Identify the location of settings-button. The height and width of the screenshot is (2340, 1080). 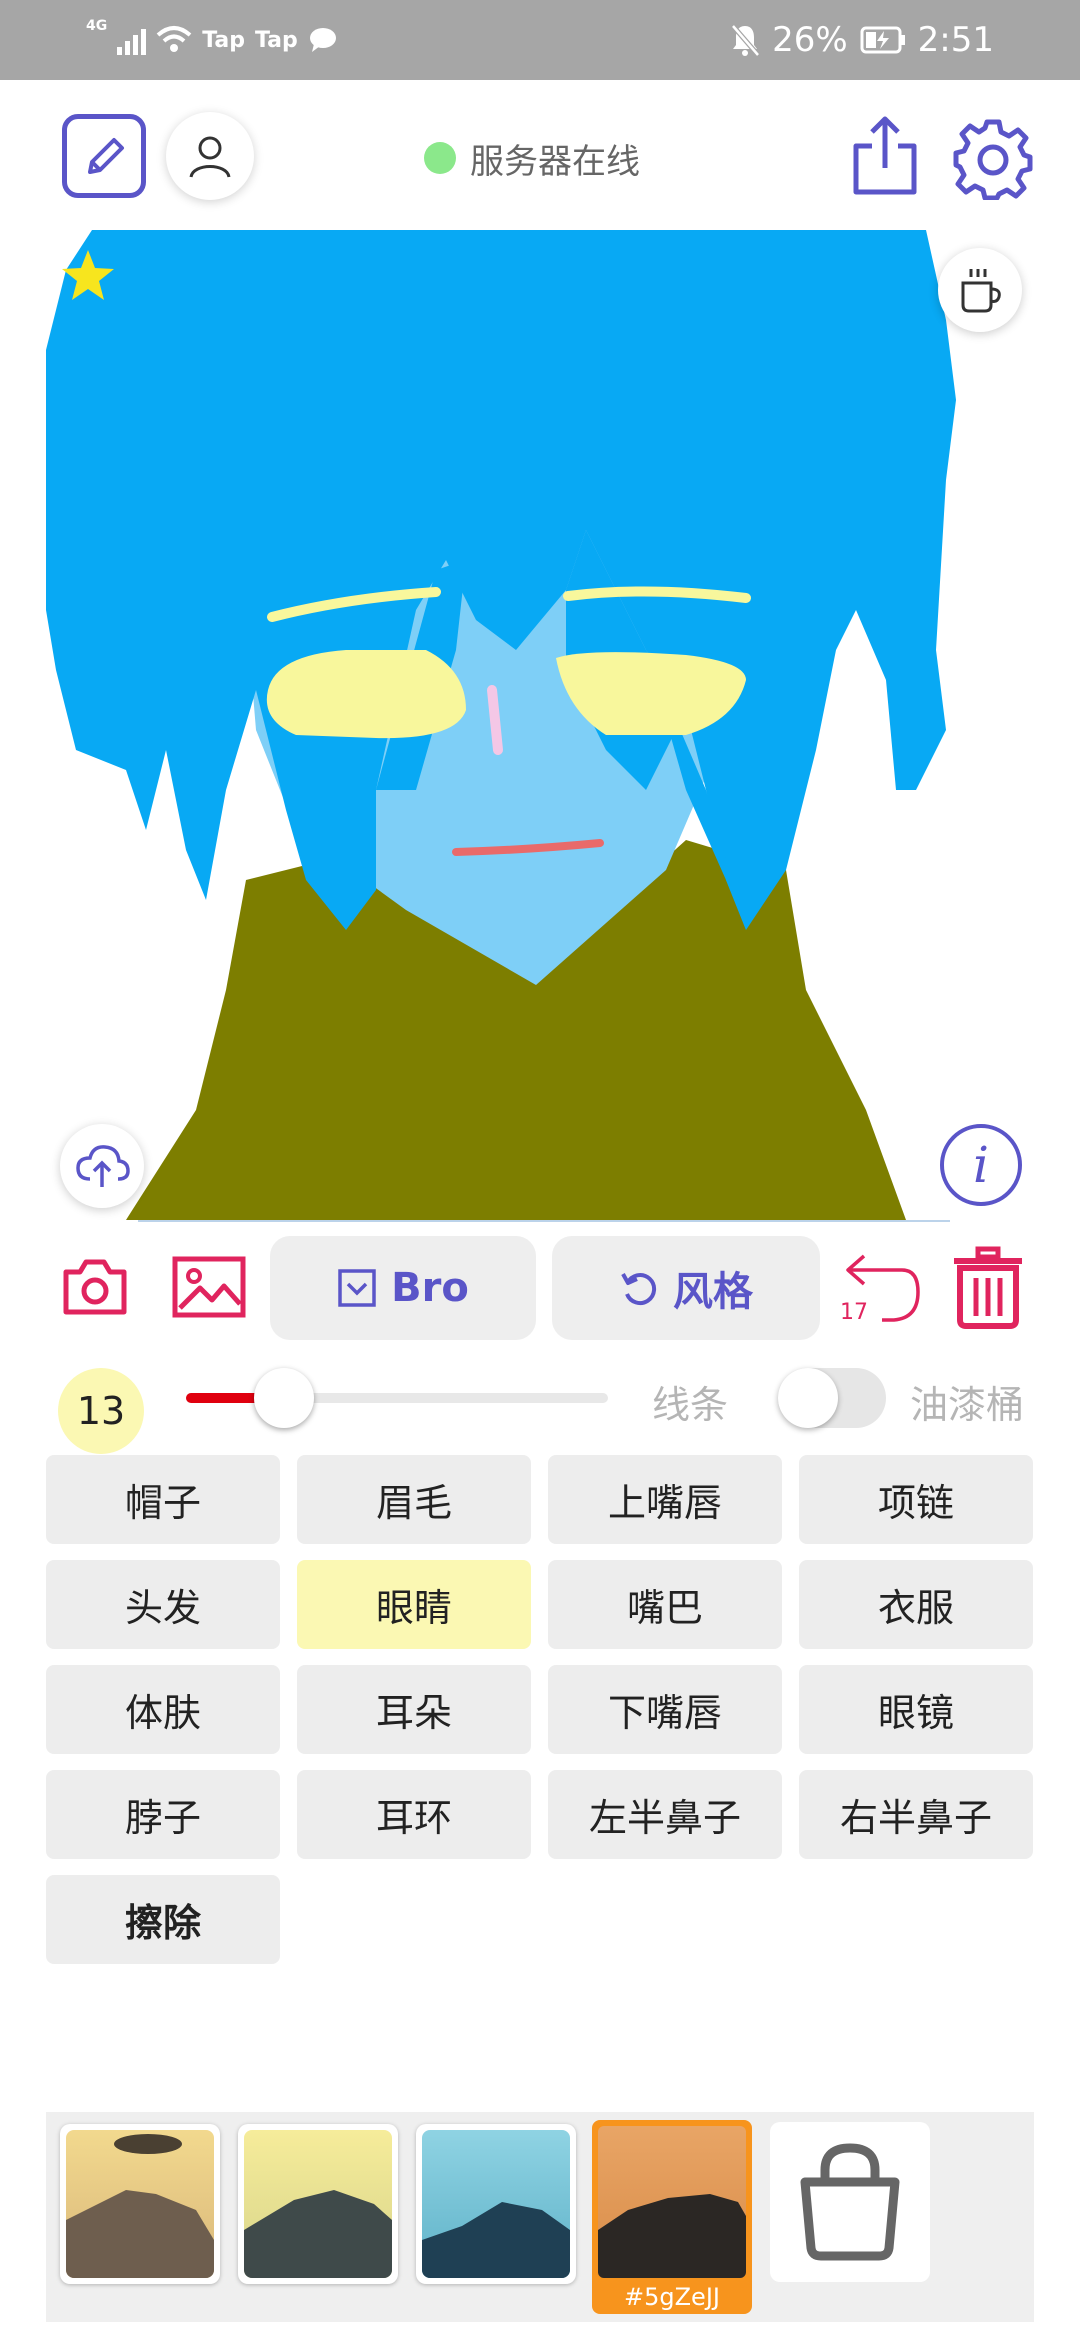
(993, 159).